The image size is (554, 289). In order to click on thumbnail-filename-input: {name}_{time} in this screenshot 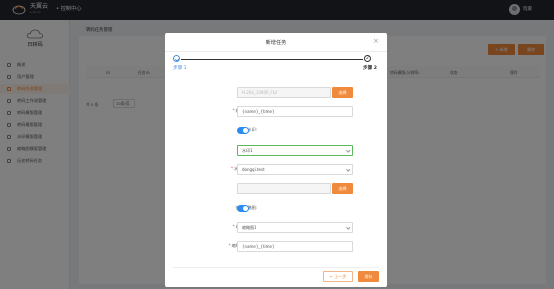, I will do `click(295, 246)`.